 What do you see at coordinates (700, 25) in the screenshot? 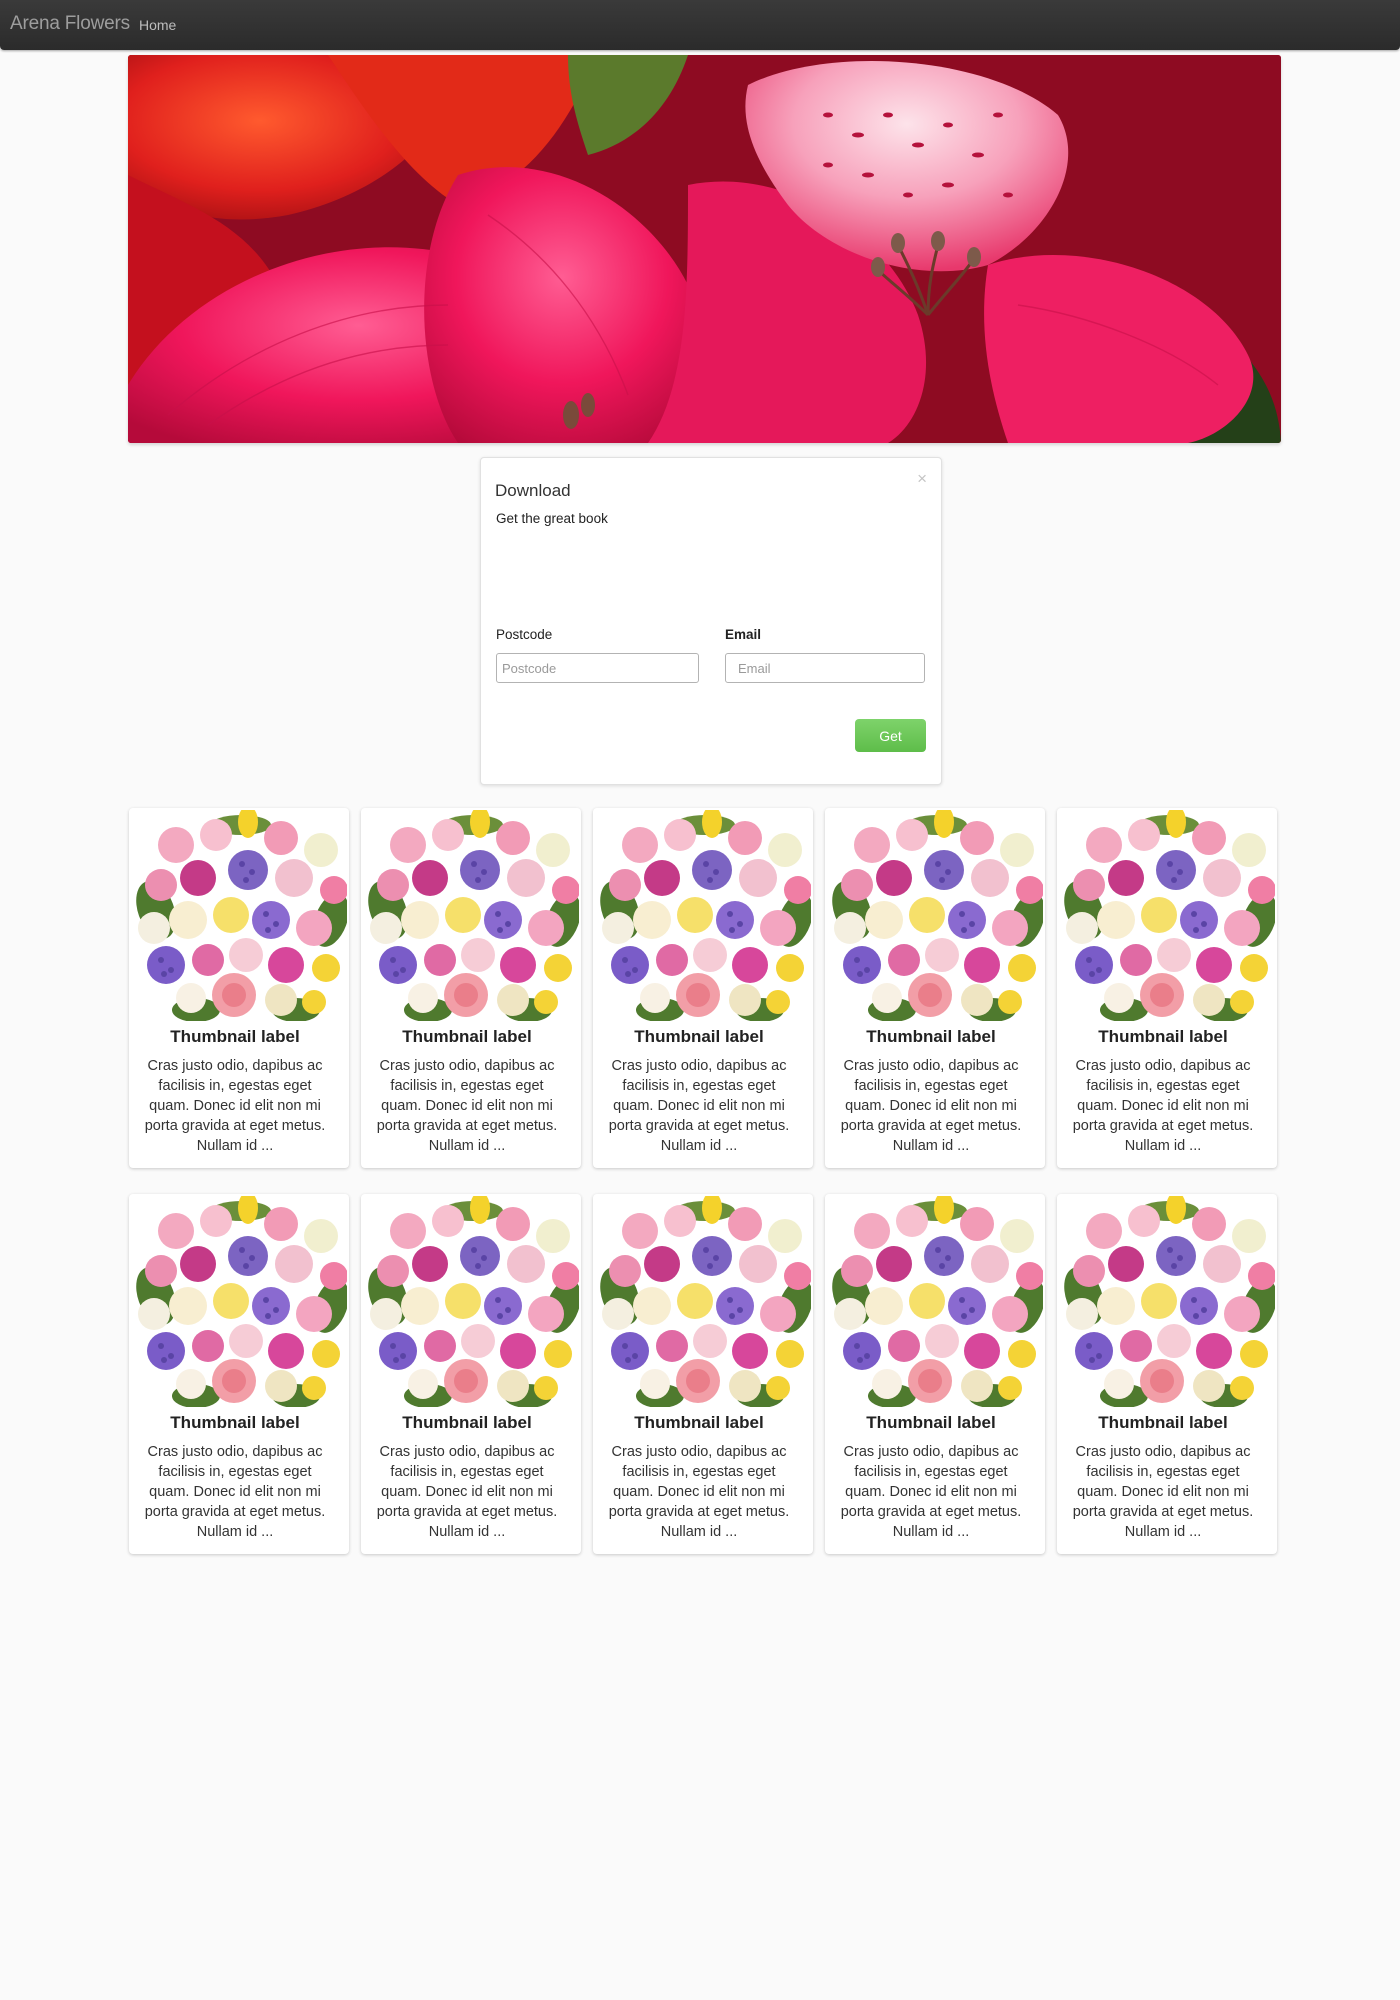
I see `top-navbar: Arena Flowers Home` at bounding box center [700, 25].